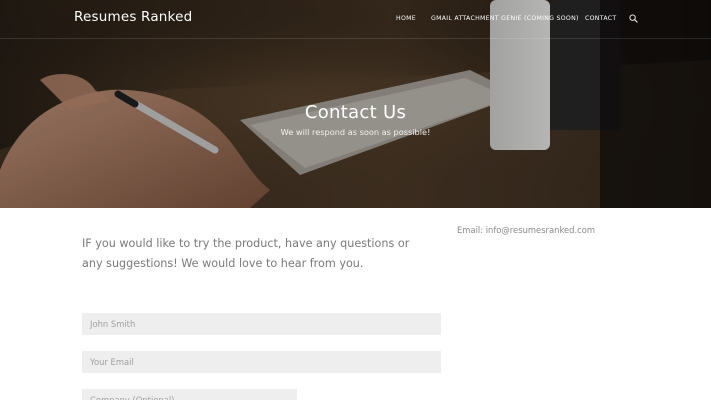 The image size is (711, 400). I want to click on name-field, so click(261, 324).